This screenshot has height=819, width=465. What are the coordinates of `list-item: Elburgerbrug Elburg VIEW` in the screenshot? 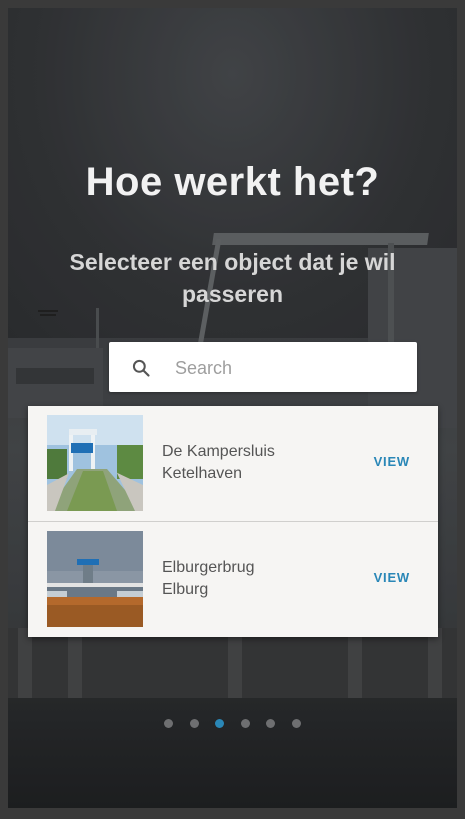 It's located at (233, 579).